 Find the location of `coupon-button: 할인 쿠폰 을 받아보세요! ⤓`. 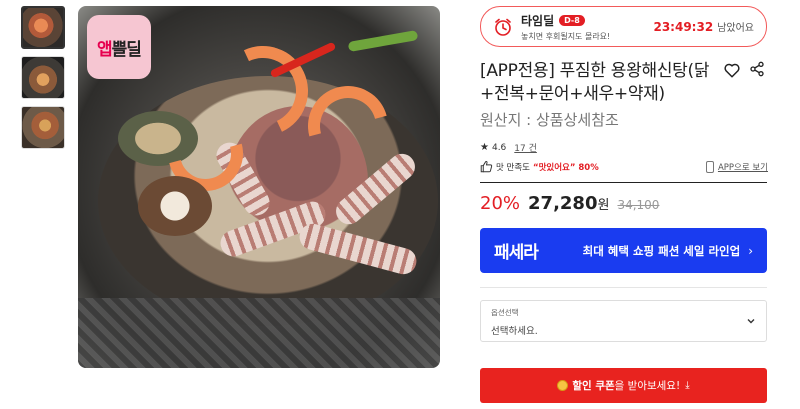

coupon-button: 할인 쿠폰 을 받아보세요! ⤓ is located at coordinates (623, 385).